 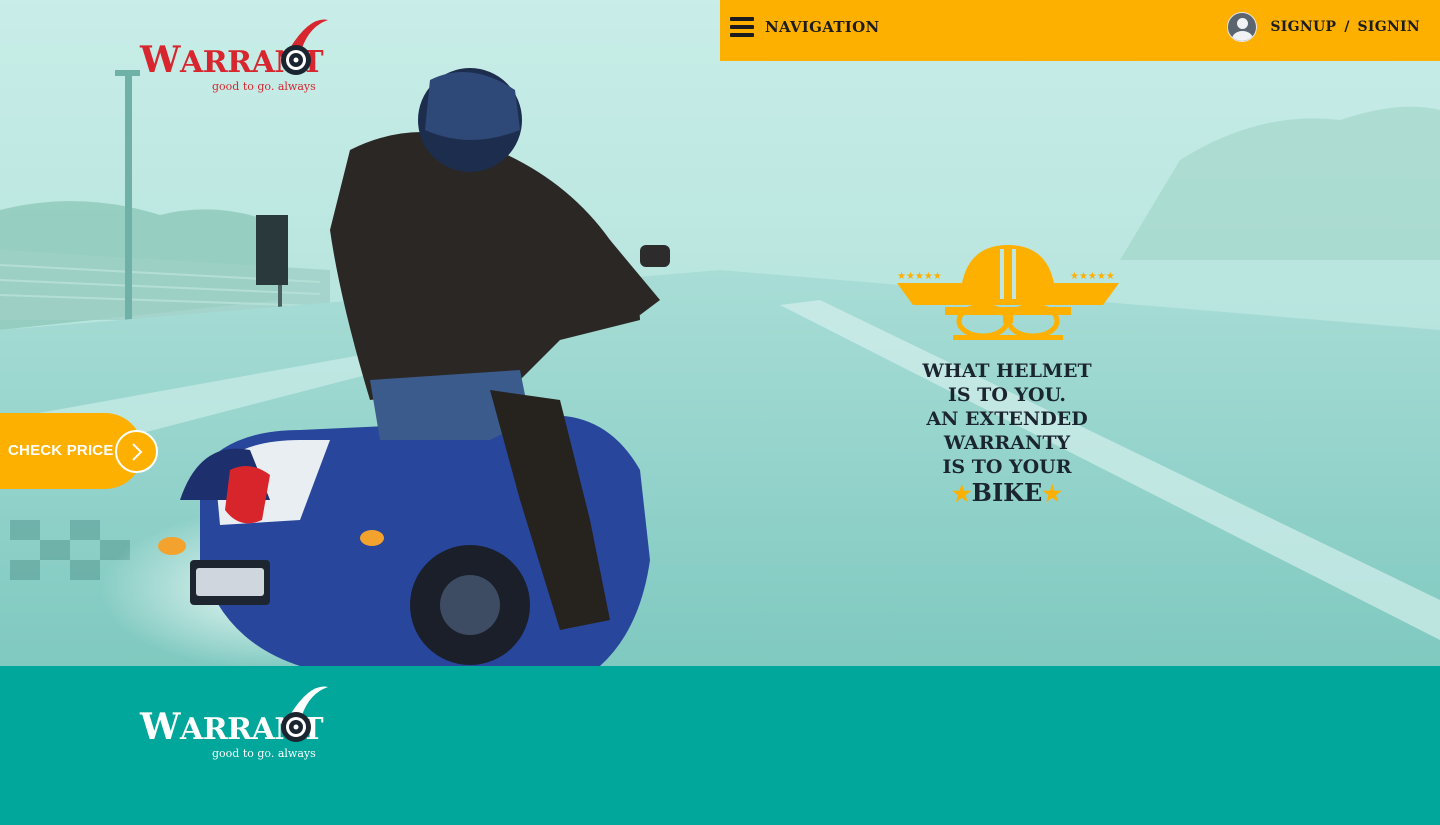 What do you see at coordinates (1080, 30) in the screenshot?
I see `top-navbar: NAVIGATION SIGNUP / SIGNIN` at bounding box center [1080, 30].